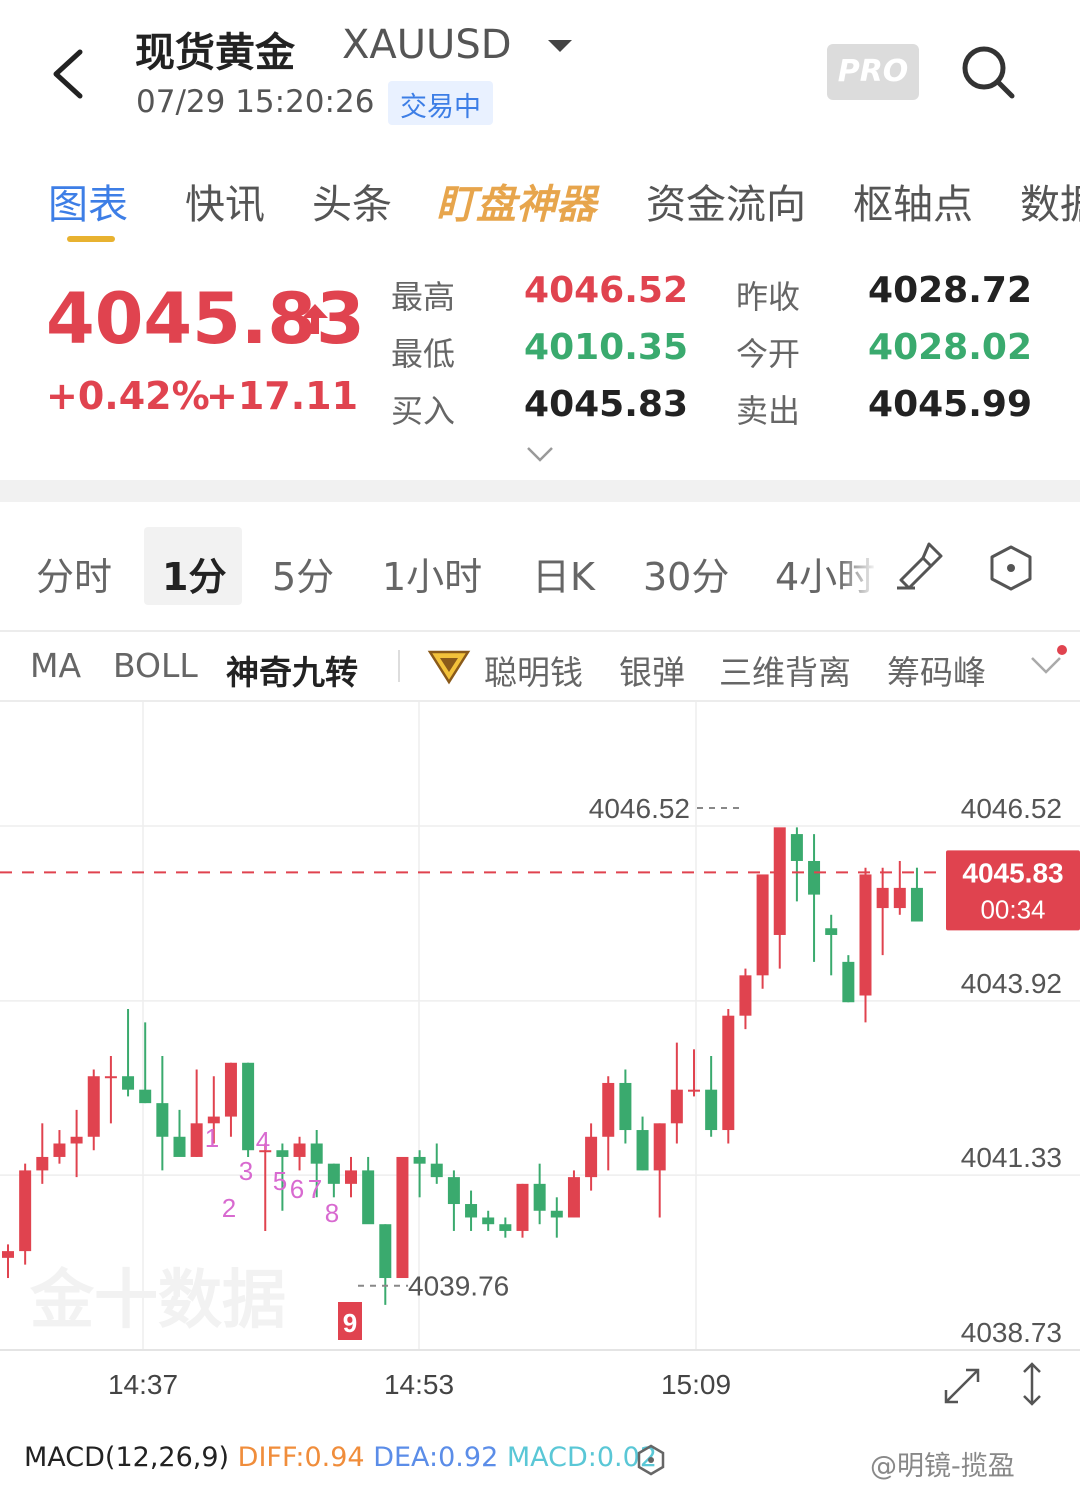 This screenshot has height=1493, width=1080. I want to click on diamond-icon, so click(449, 667).